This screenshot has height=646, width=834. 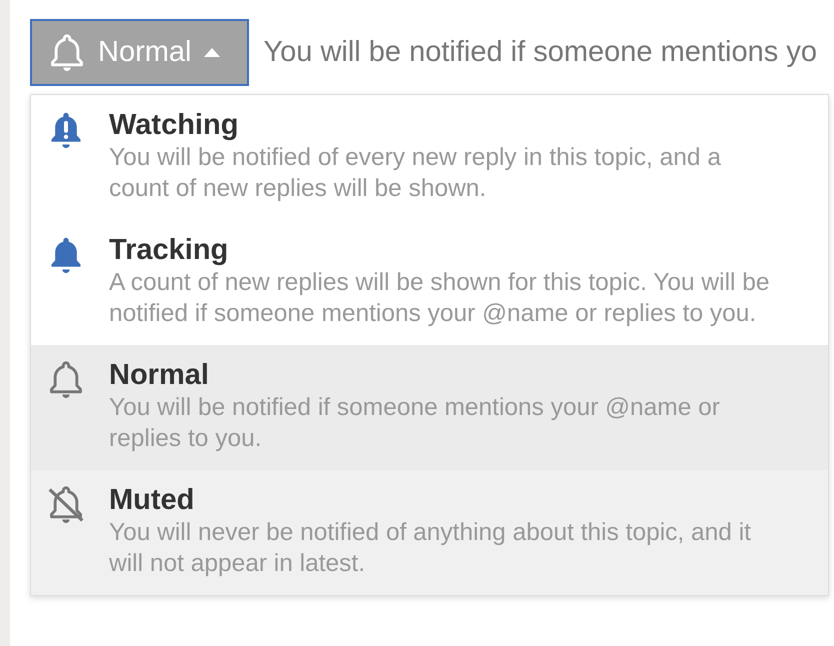 What do you see at coordinates (169, 250) in the screenshot?
I see `option-title: Tracking` at bounding box center [169, 250].